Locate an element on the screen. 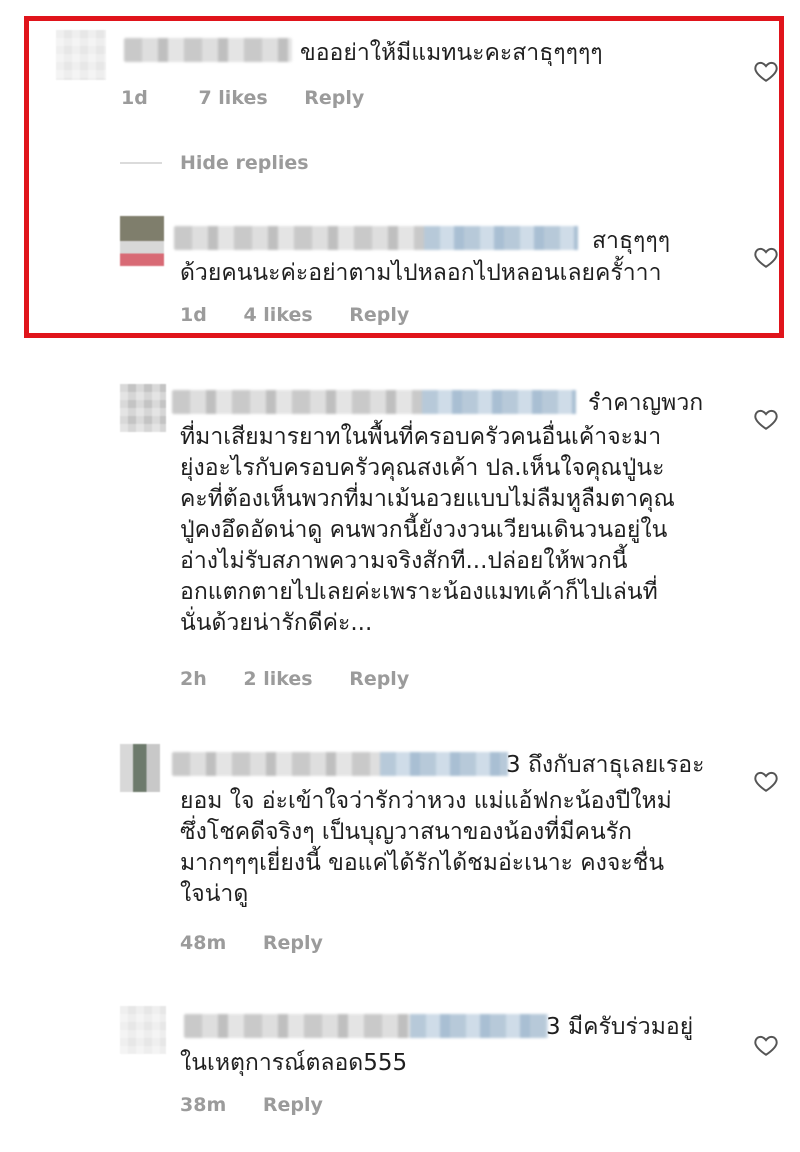 The height and width of the screenshot is (1152, 800). comment-likes: 2 likes is located at coordinates (277, 679).